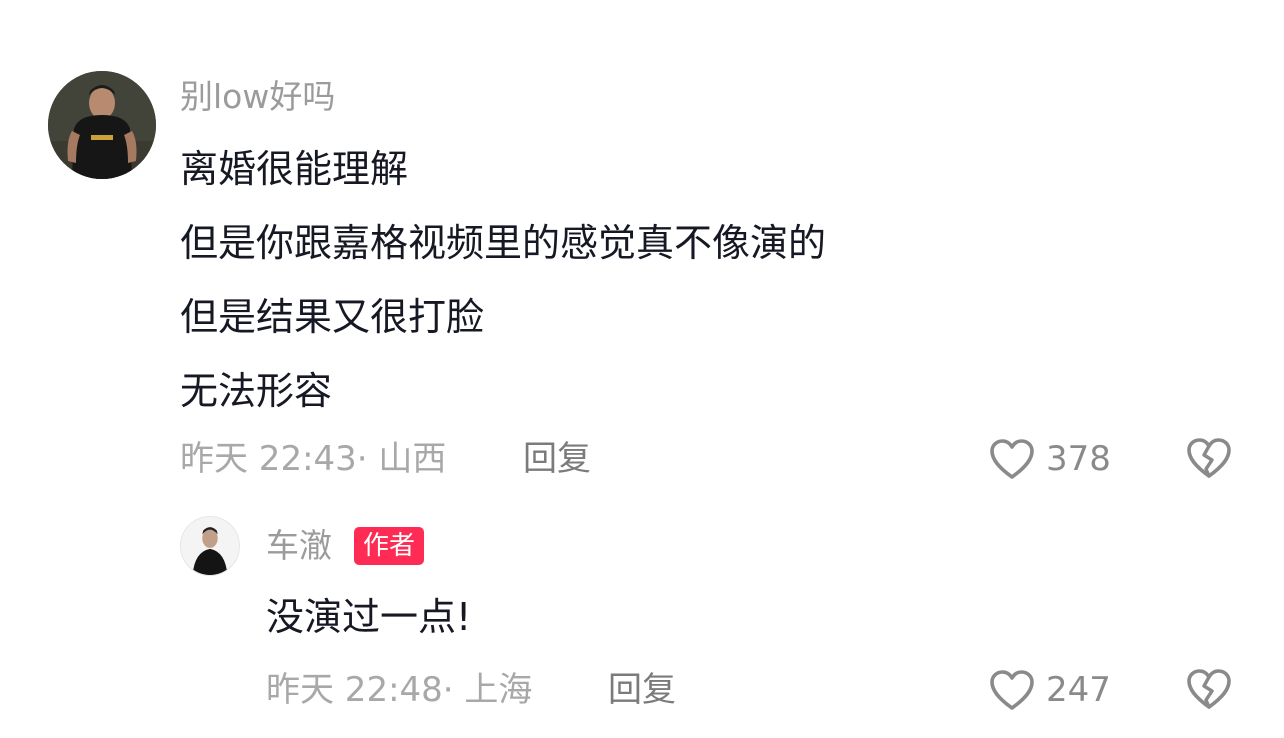 The width and height of the screenshot is (1284, 738). Describe the element at coordinates (1078, 459) in the screenshot. I see `like-count: 378` at that location.